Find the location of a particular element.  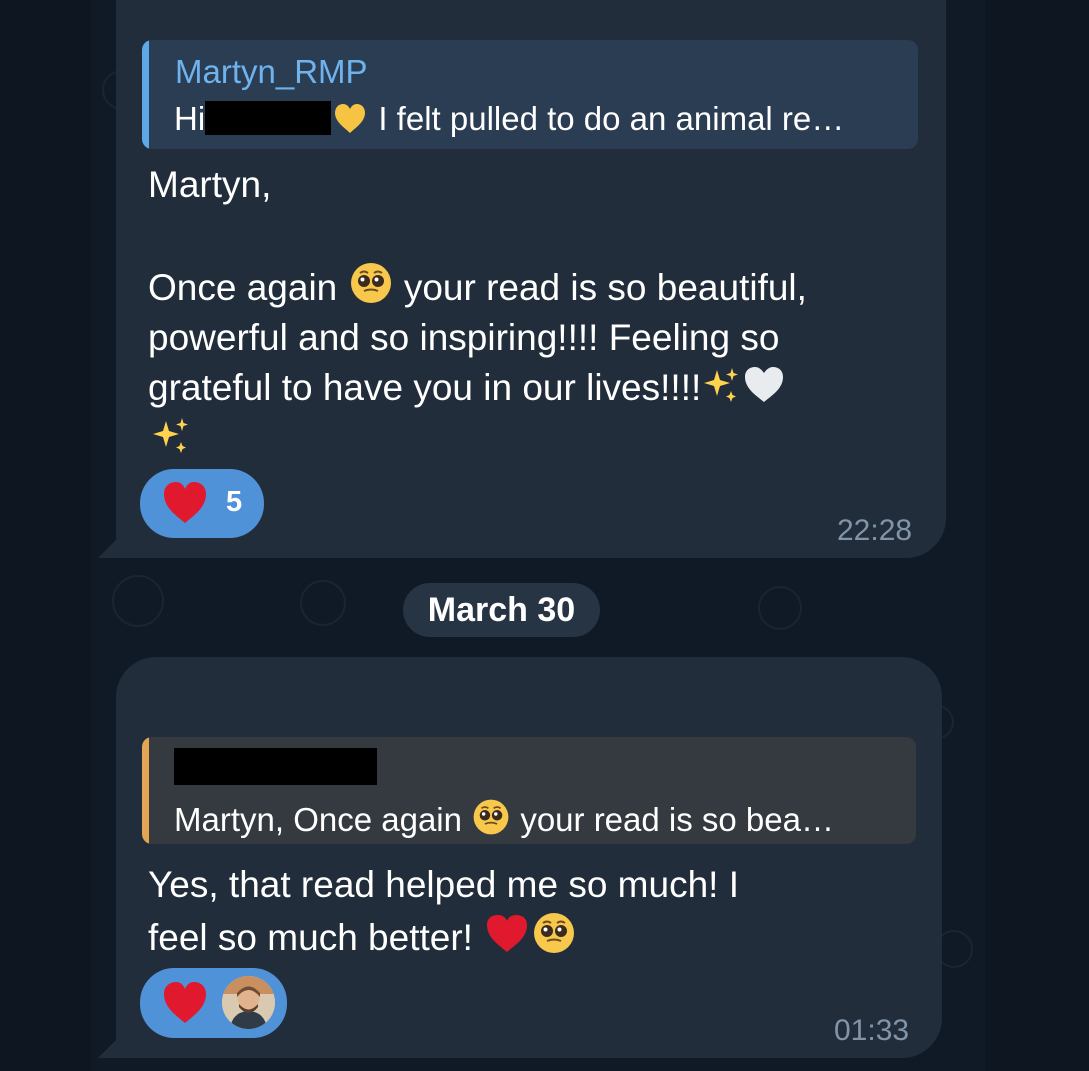

message-line-text: grateful to have you in our lives!!!! is located at coordinates (425, 387).